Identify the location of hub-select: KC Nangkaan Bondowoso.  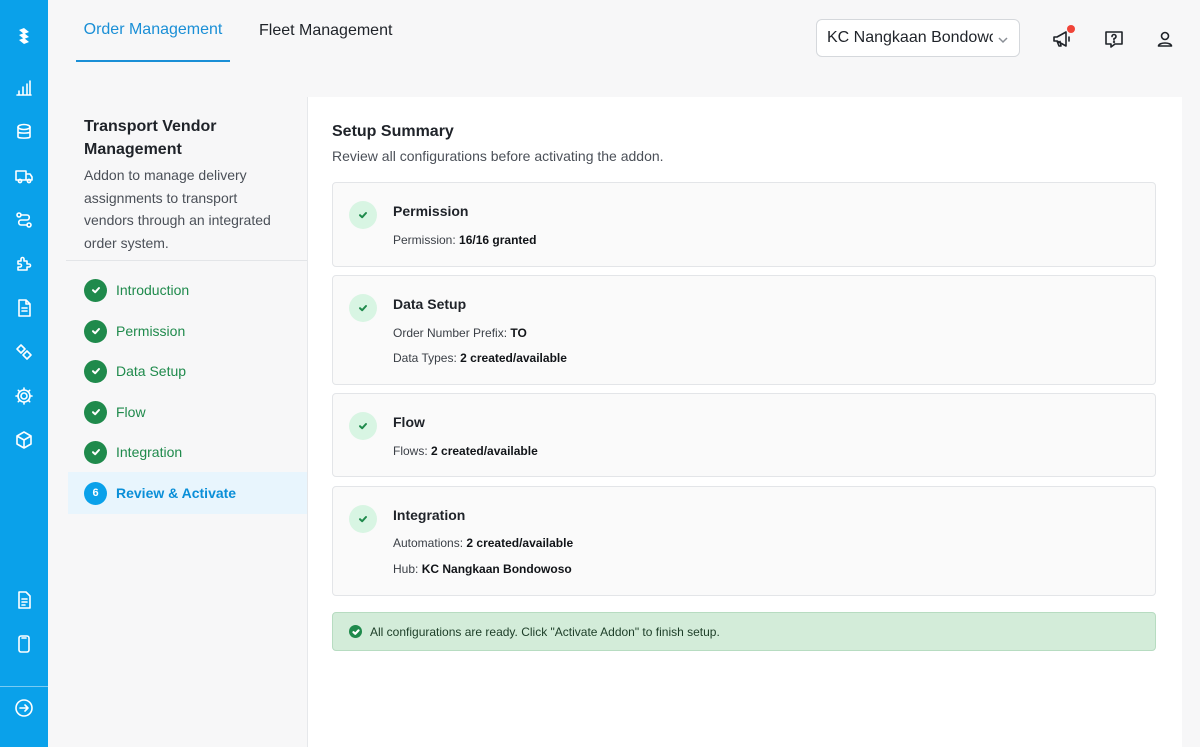
(918, 38).